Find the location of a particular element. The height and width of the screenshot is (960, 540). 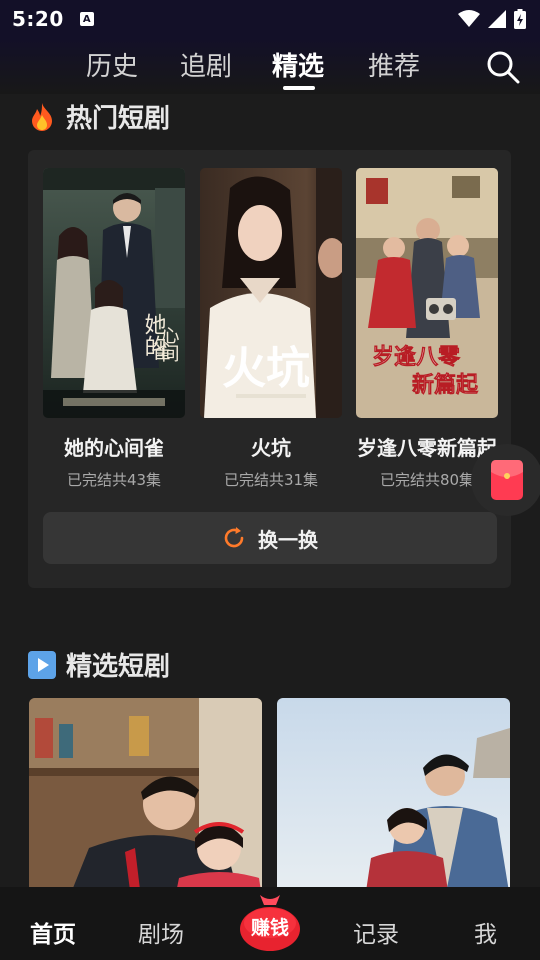

nav-home: 首页 is located at coordinates (53, 932).